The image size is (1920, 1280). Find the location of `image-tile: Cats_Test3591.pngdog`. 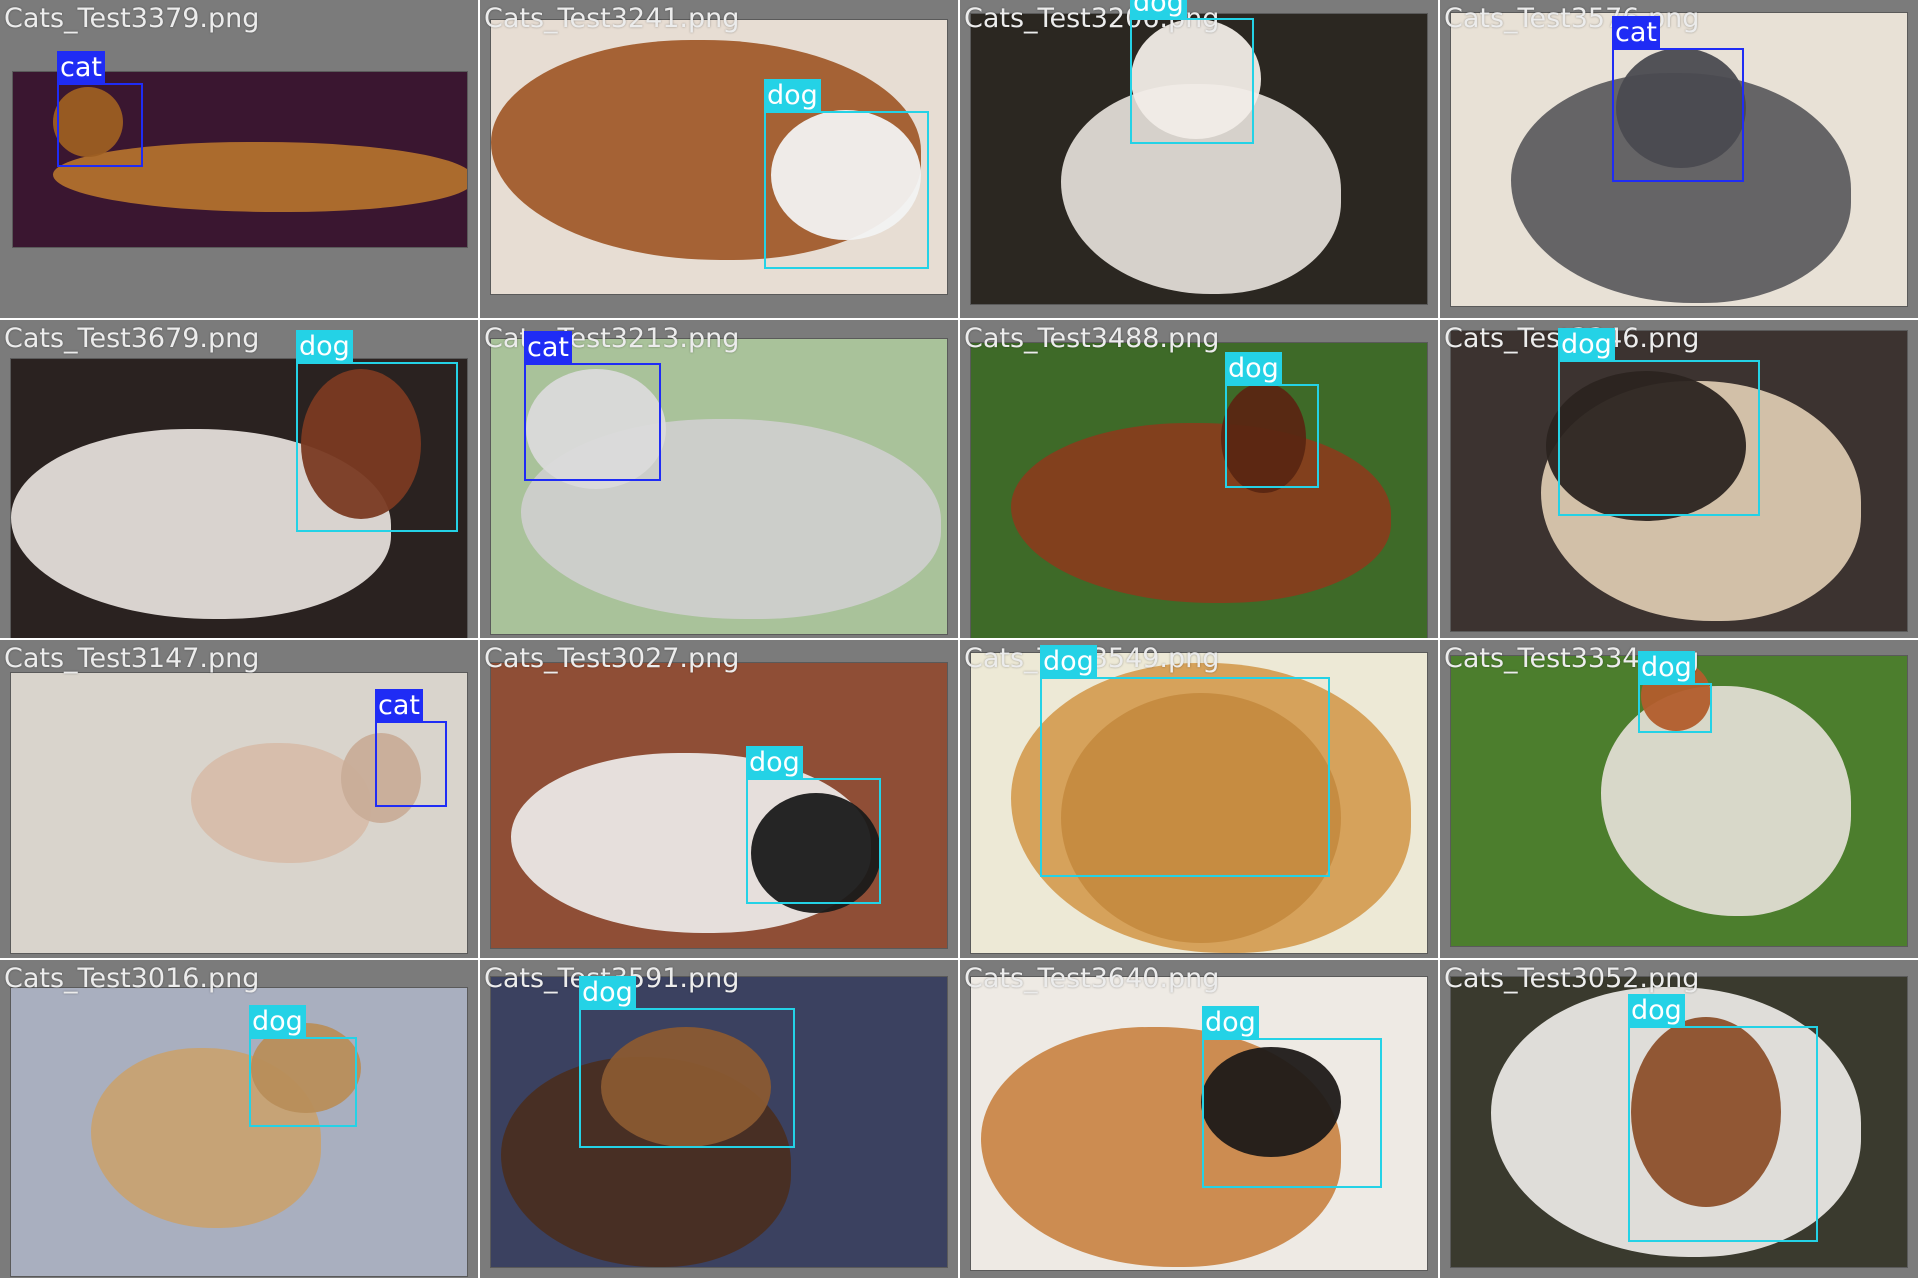

image-tile: Cats_Test3591.pngdog is located at coordinates (719, 1119).